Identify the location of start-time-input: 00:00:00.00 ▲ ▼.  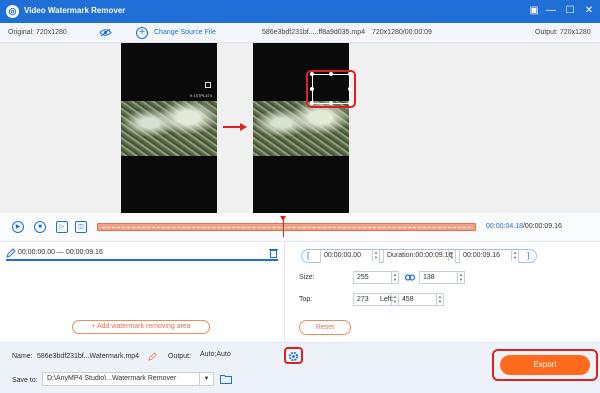
(350, 256).